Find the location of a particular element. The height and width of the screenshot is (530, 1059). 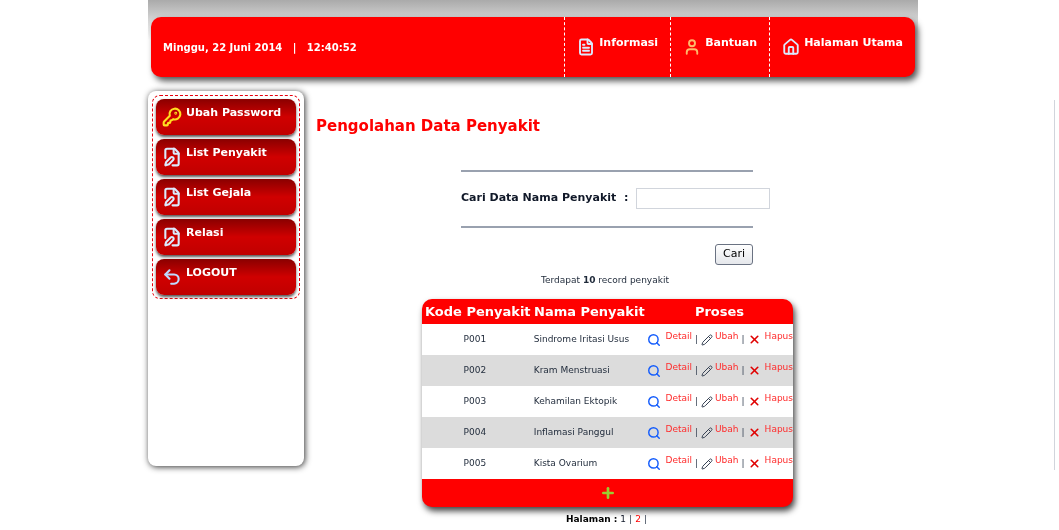

table-cell-text: Kram Menstruasi is located at coordinates (571, 370).